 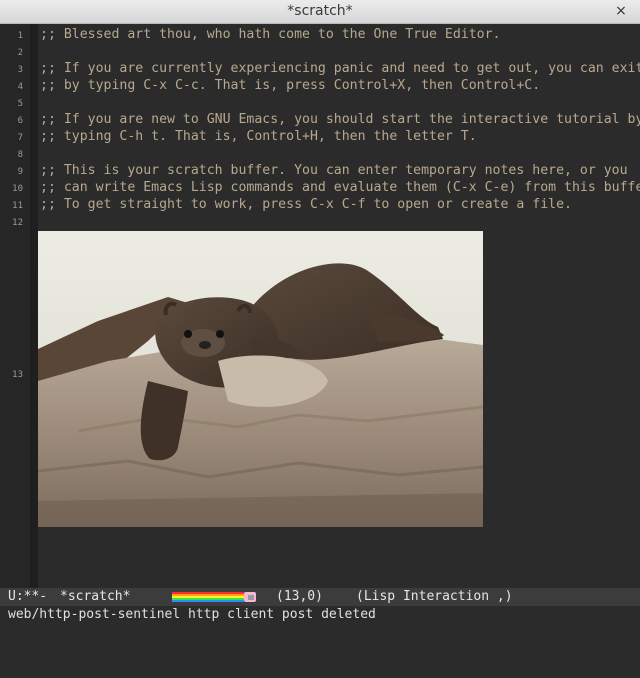 What do you see at coordinates (20, 172) in the screenshot?
I see `line-number: 9` at bounding box center [20, 172].